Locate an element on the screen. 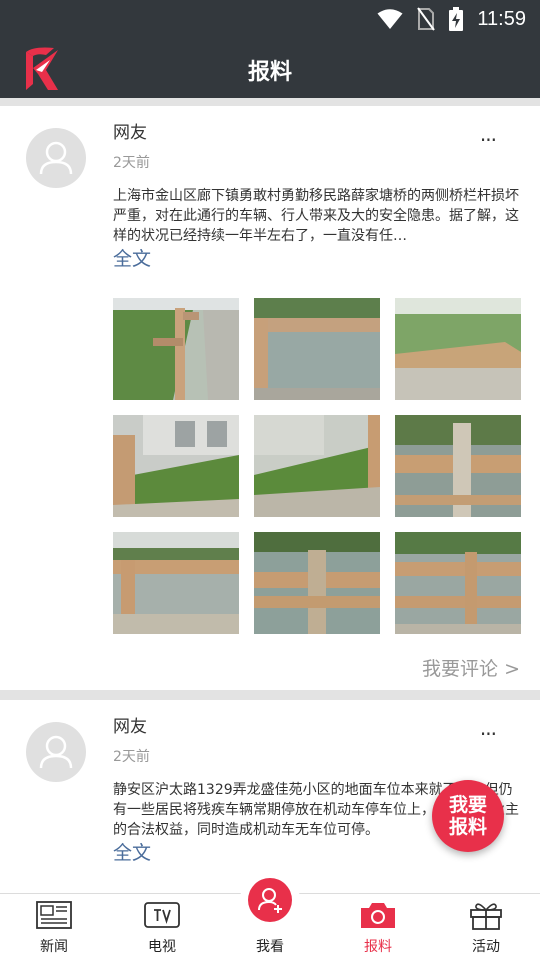 This screenshot has width=540, height=960. nav-label: 新闻 is located at coordinates (54, 947).